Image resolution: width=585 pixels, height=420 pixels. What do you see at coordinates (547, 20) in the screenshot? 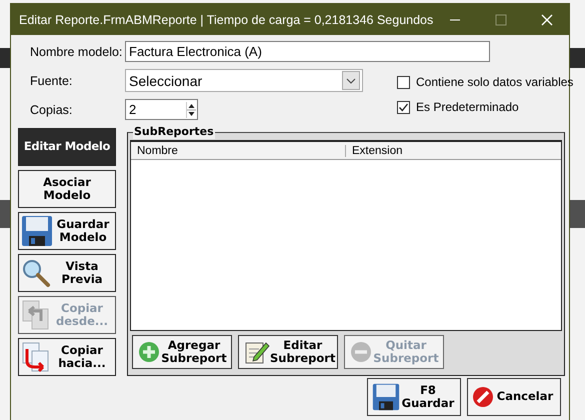
I see `close-icon` at bounding box center [547, 20].